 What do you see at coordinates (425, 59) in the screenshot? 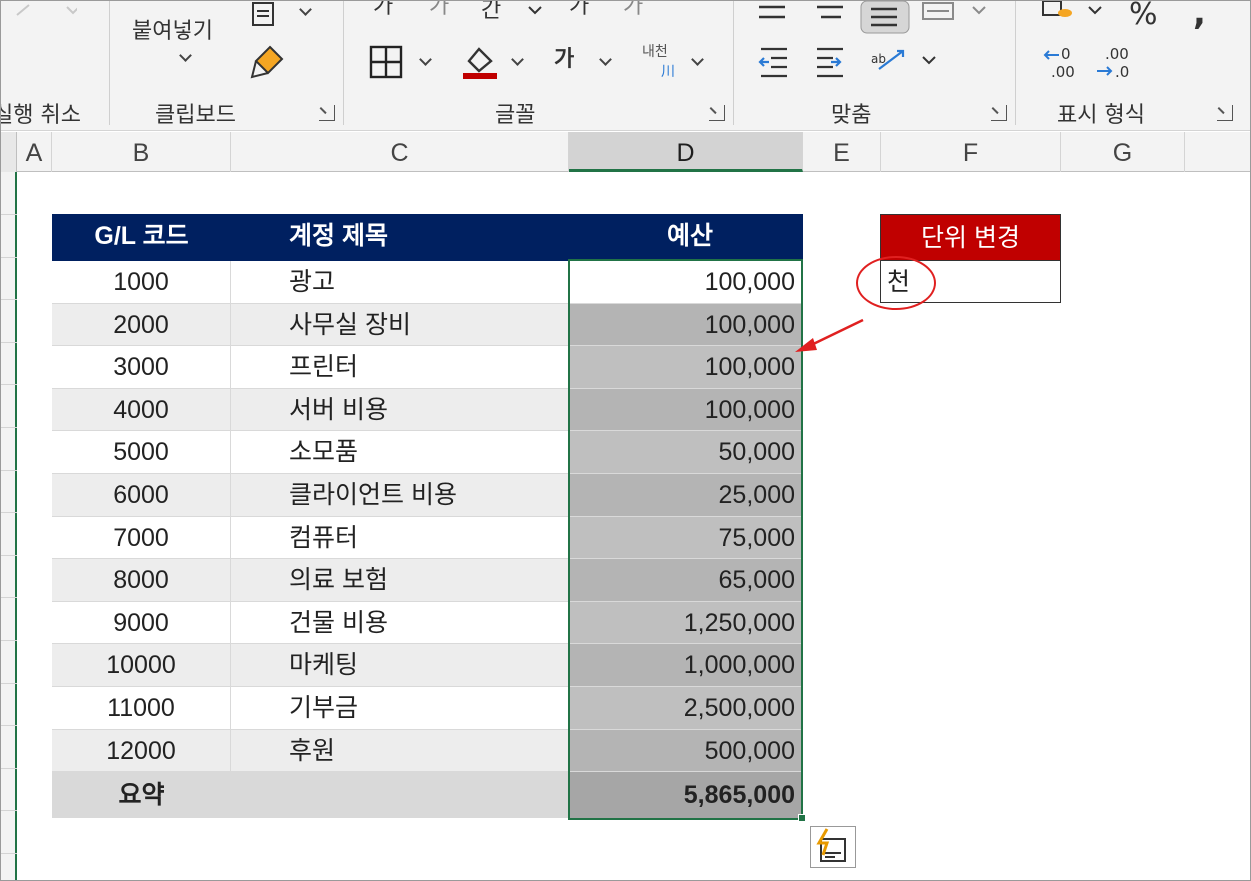
I see `borders-chevron-down-icon` at bounding box center [425, 59].